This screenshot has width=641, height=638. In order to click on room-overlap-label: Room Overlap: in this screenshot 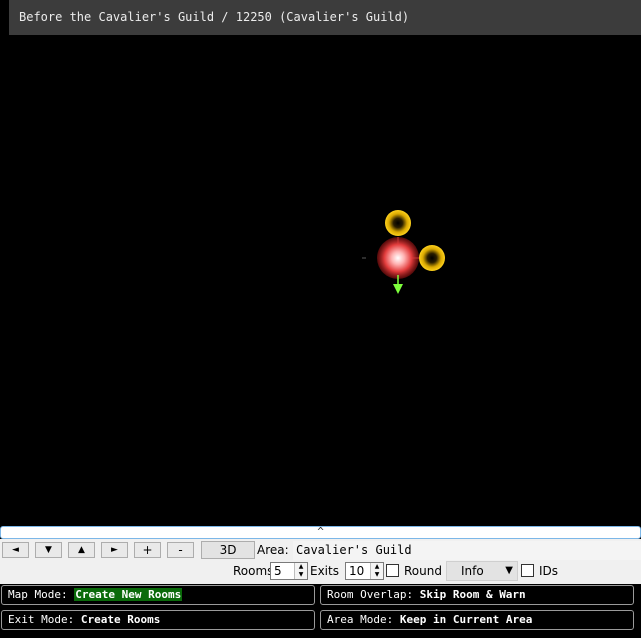, I will do `click(370, 594)`.